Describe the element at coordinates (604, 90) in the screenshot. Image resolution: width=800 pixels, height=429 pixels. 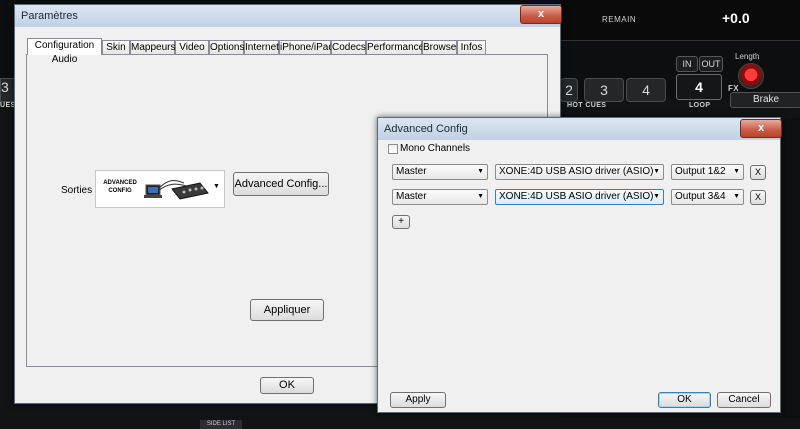
I see `hotcue-button-3: 3` at that location.